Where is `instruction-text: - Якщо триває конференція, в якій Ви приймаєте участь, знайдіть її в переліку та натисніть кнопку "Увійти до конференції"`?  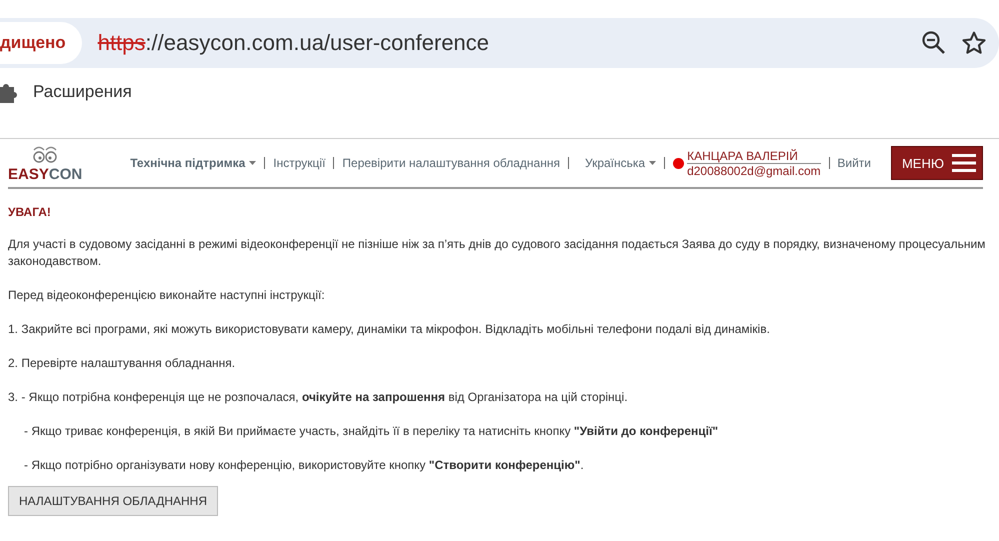 instruction-text: - Якщо триває конференція, в якій Ви приймаєте участь, знайдіть її в переліку та натисніть кнопку "Увійти до конференції" is located at coordinates (371, 431).